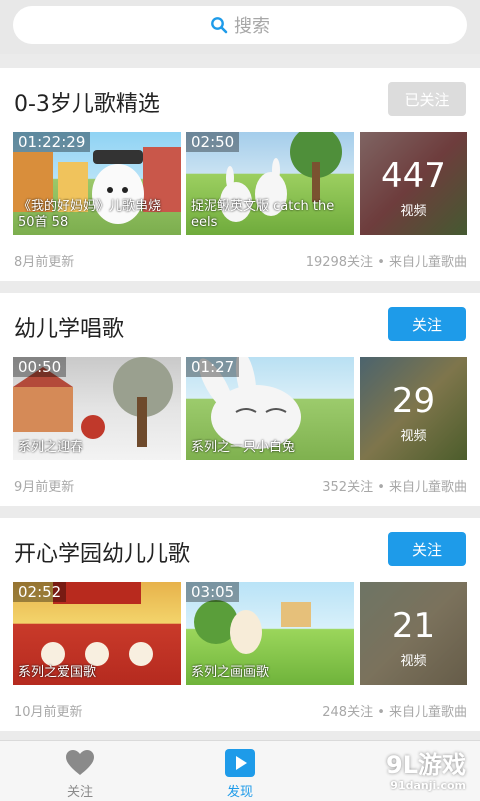  Describe the element at coordinates (51, 447) in the screenshot. I see `video-caption: 系列之迎春` at that location.